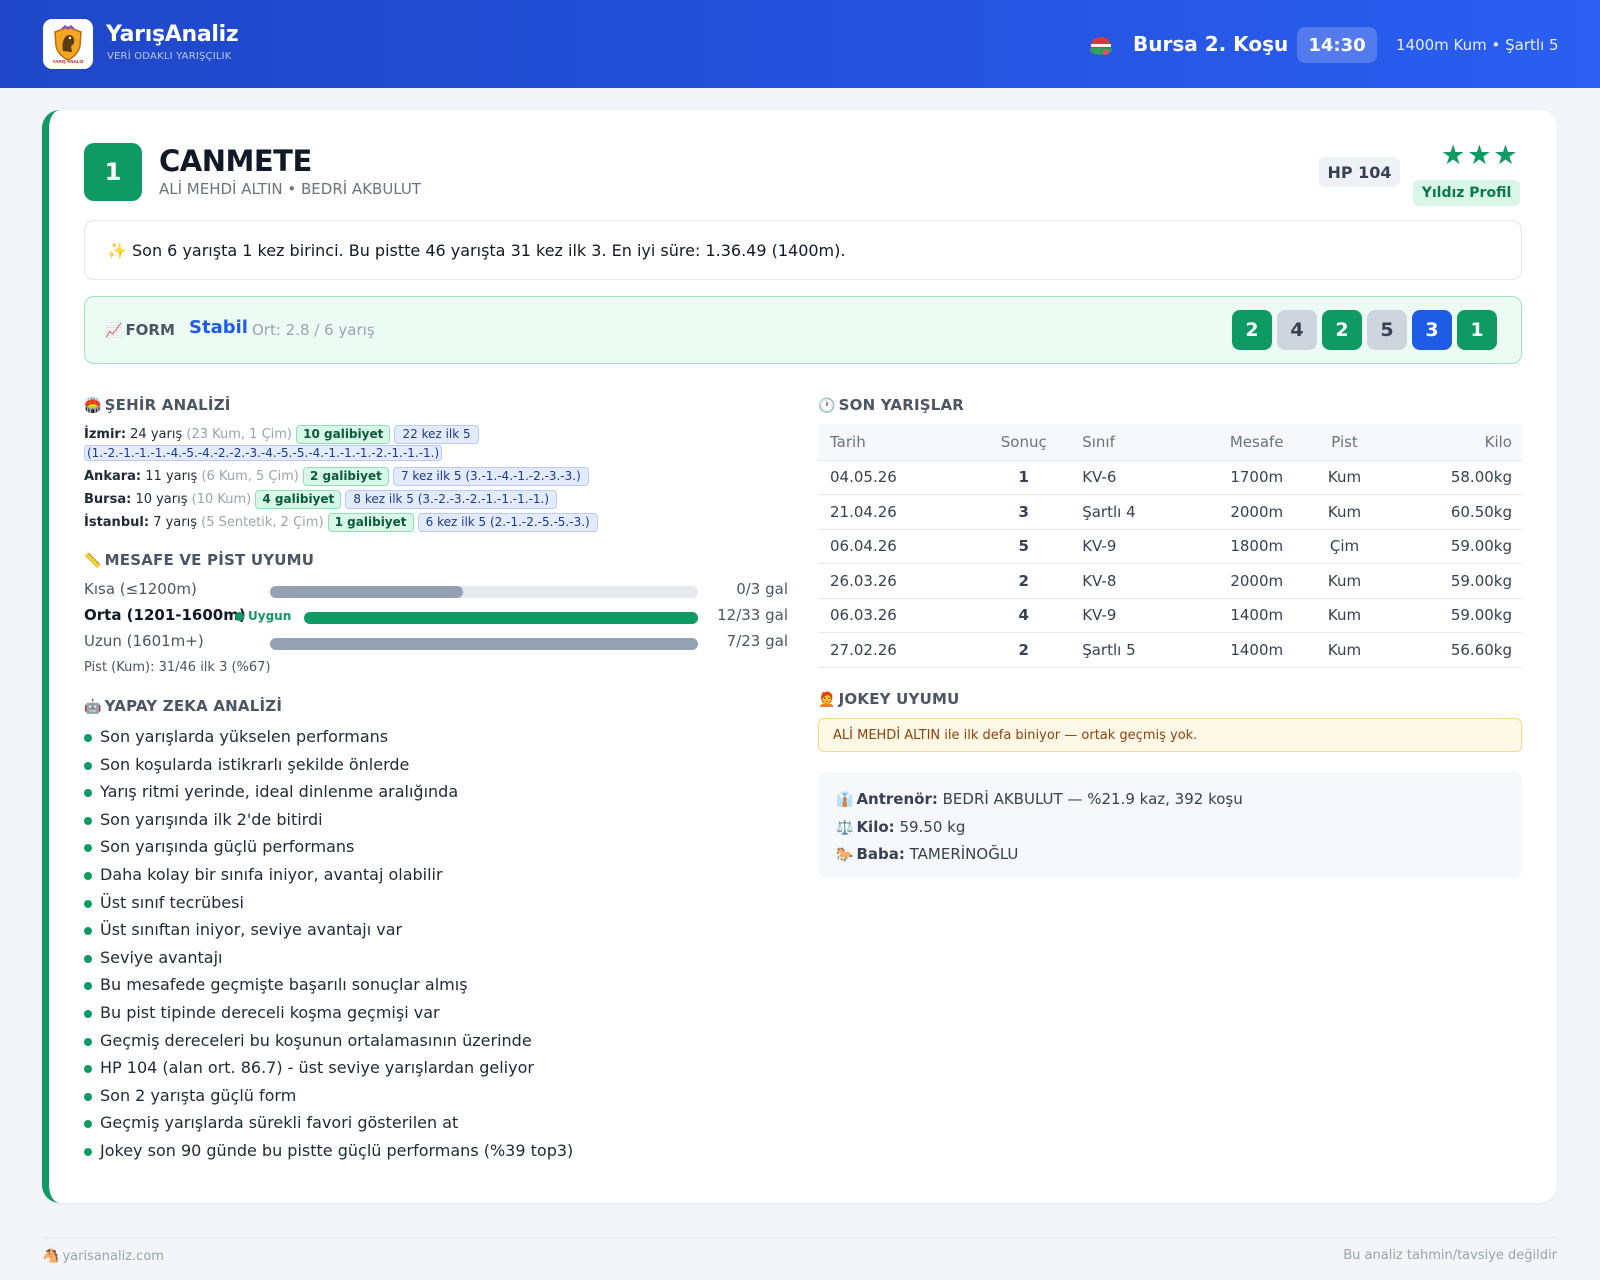 The image size is (1600, 1280). What do you see at coordinates (891, 405) in the screenshot?
I see `recent-races-title: 🕐 SON YARIŞLAR` at bounding box center [891, 405].